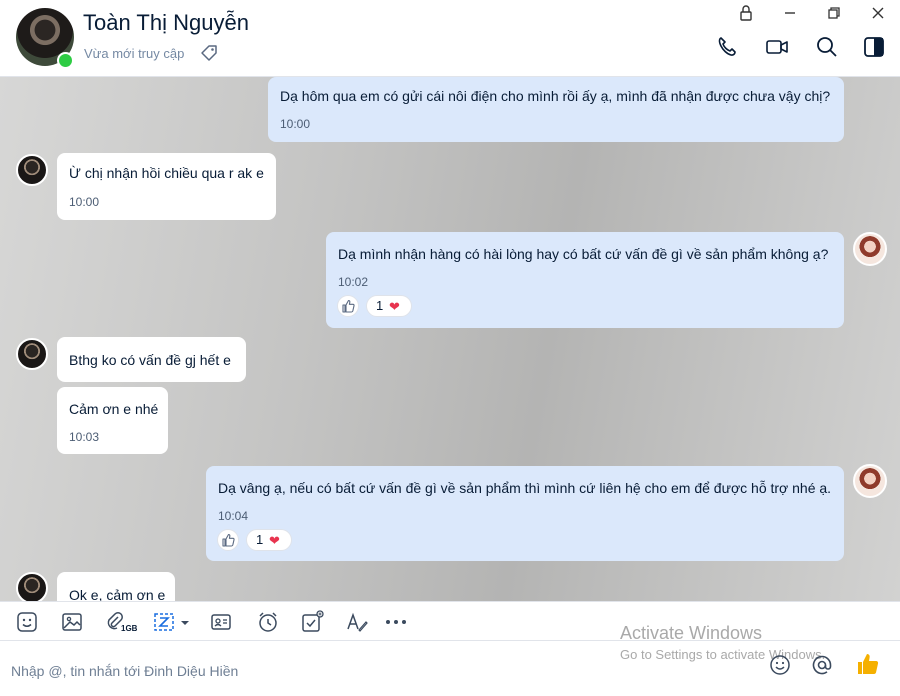 The width and height of the screenshot is (900, 696). What do you see at coordinates (116, 586) in the screenshot?
I see `message-bubble-received: Ok e, cảm ơn e` at bounding box center [116, 586].